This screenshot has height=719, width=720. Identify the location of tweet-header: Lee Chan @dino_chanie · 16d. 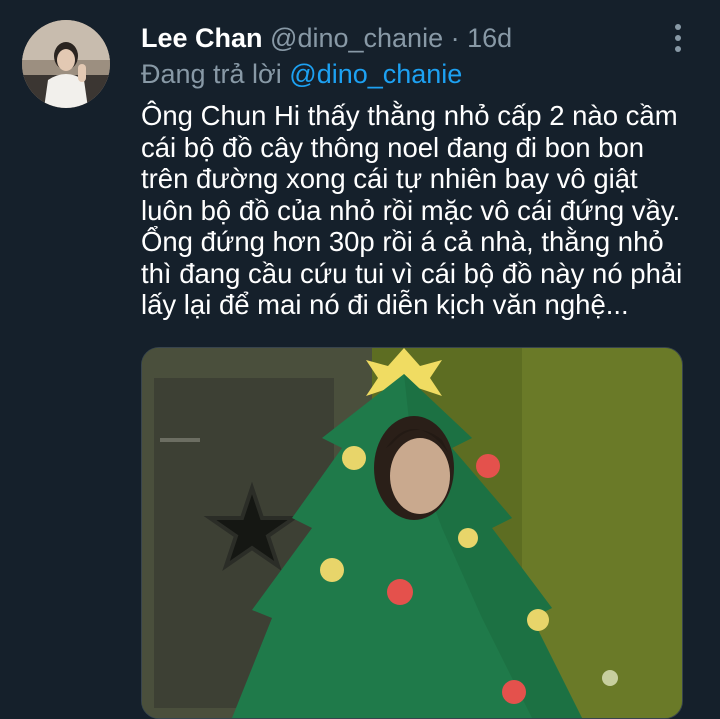
(326, 38).